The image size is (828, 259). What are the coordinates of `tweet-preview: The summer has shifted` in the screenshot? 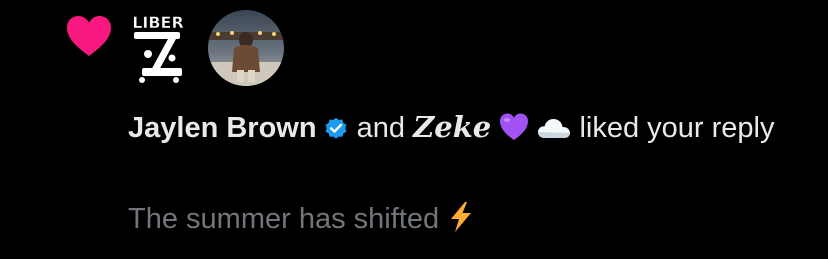 It's located at (301, 219).